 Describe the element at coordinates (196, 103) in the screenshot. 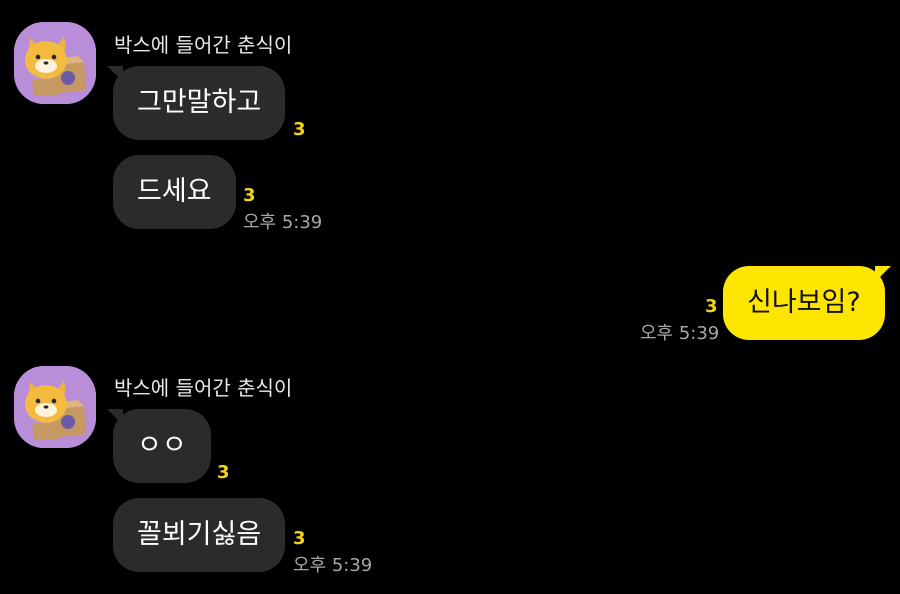

I see `message-bubble: 그만말하고` at that location.